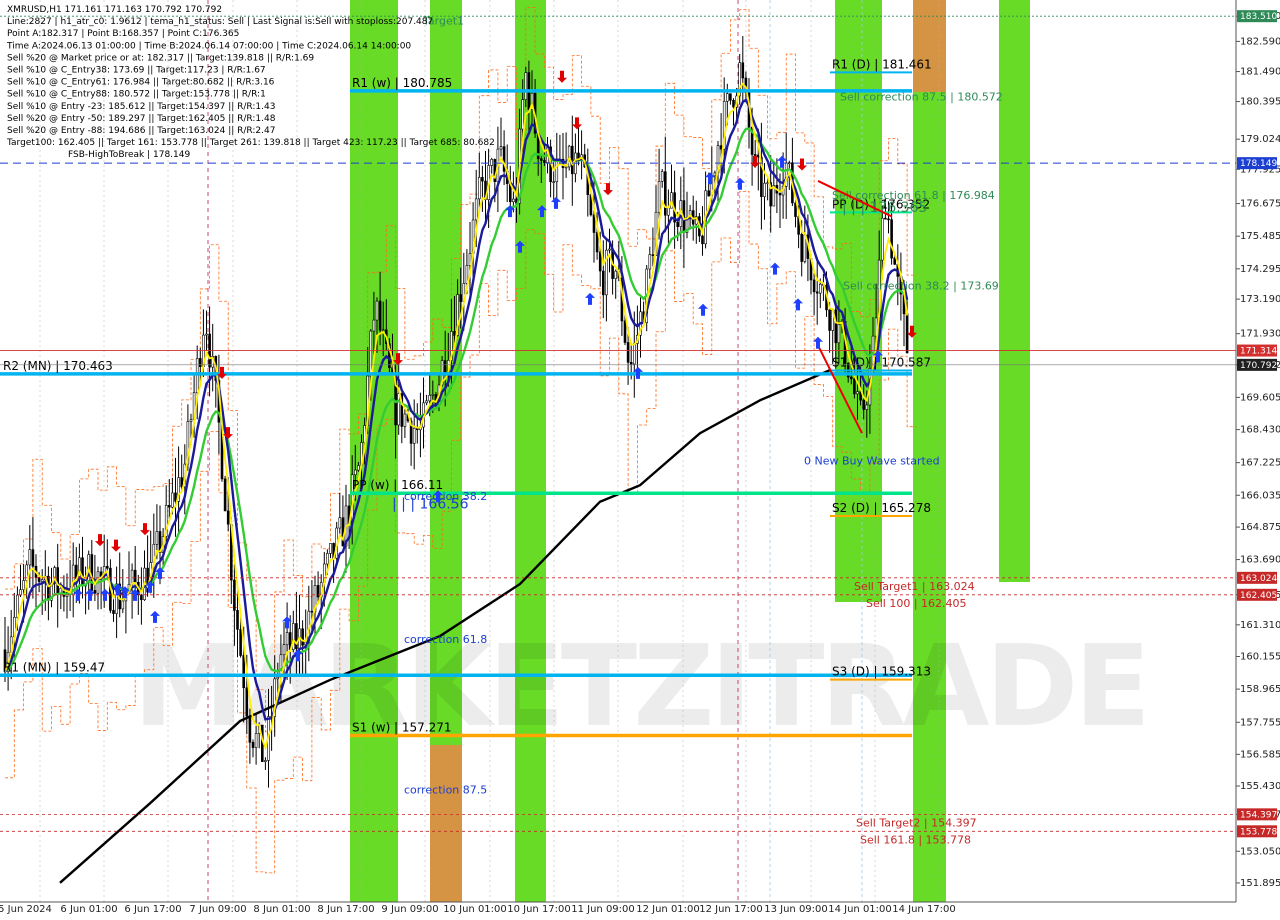 Image resolution: width=1280 pixels, height=920 pixels. Describe the element at coordinates (1260, 656) in the screenshot. I see `price-tick-label: 160.155` at that location.